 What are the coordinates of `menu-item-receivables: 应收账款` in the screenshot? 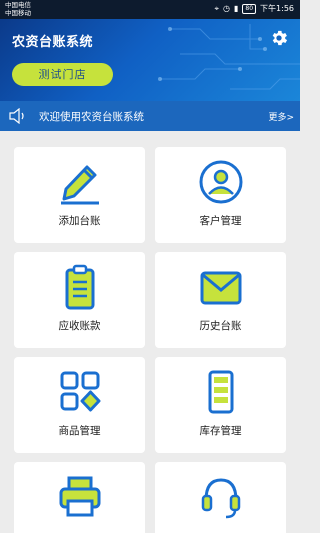 It's located at (79, 300).